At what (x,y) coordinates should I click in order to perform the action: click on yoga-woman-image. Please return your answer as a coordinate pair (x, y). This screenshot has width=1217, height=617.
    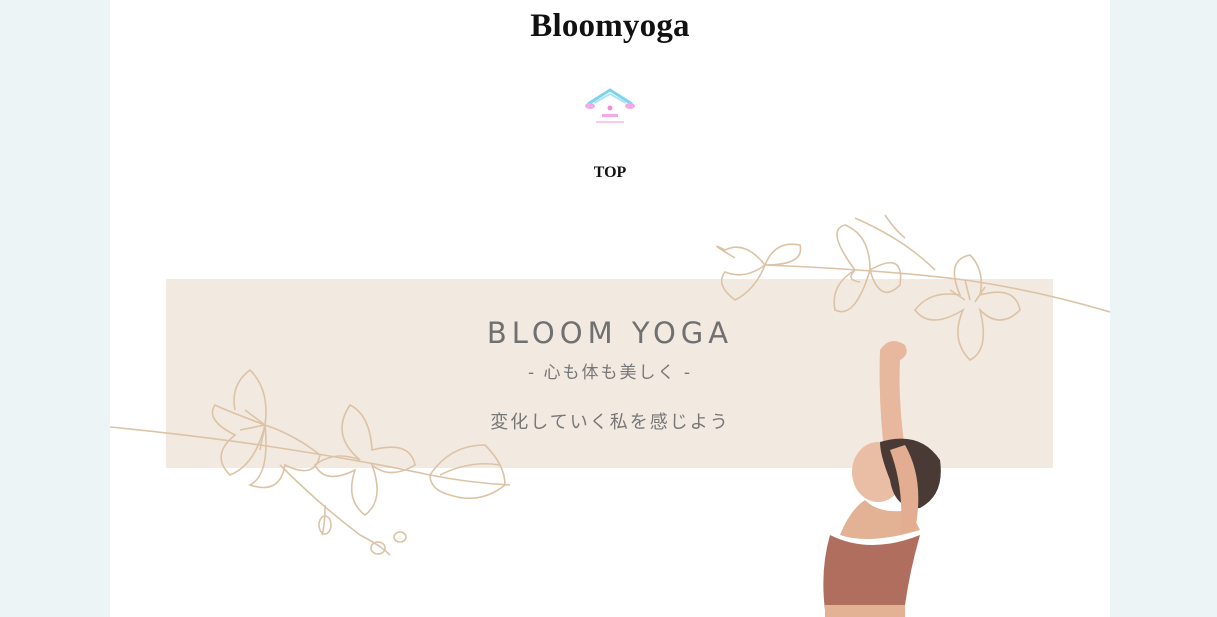
    Looking at the image, I should click on (882, 479).